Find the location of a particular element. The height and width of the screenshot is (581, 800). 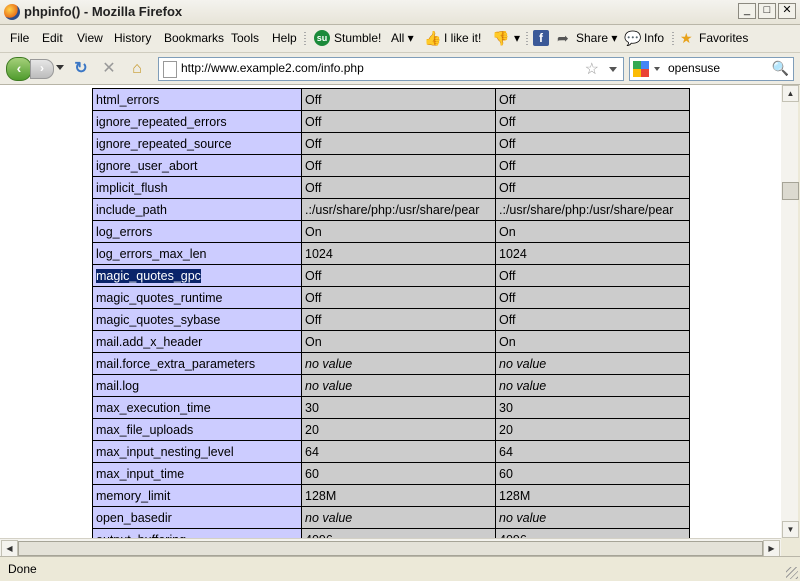

stop-icon: ✕ is located at coordinates (109, 69).